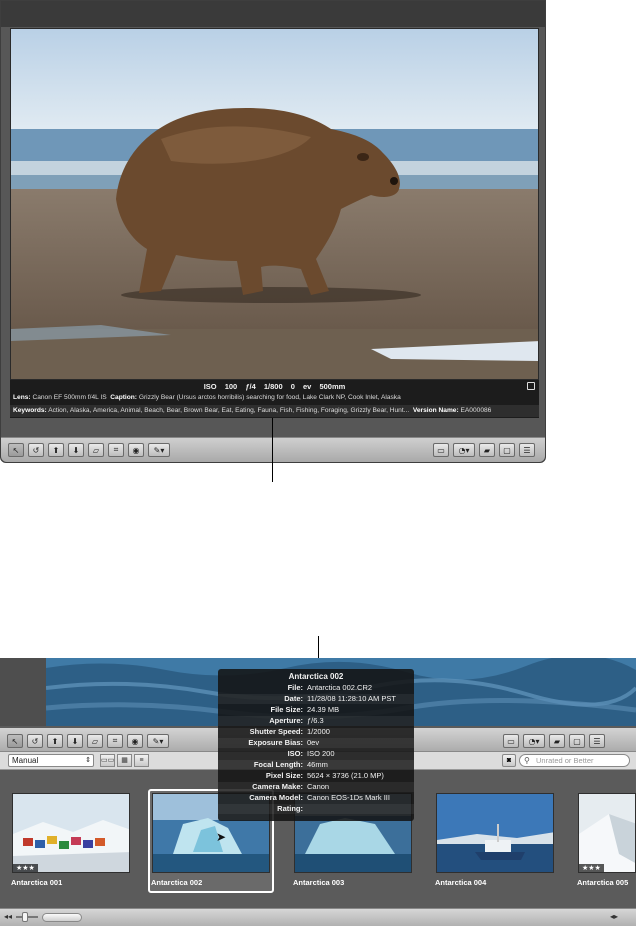  What do you see at coordinates (276, 797) in the screenshot?
I see `hud-key: Camera Model:` at bounding box center [276, 797].